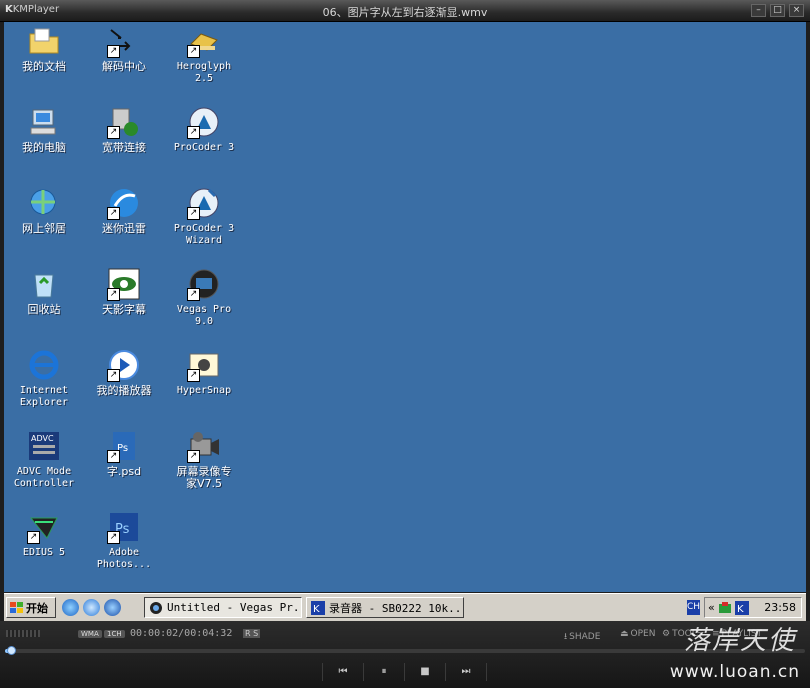  Describe the element at coordinates (124, 210) in the screenshot. I see `desktop-icon: ↗ 迷你迅雷` at that location.